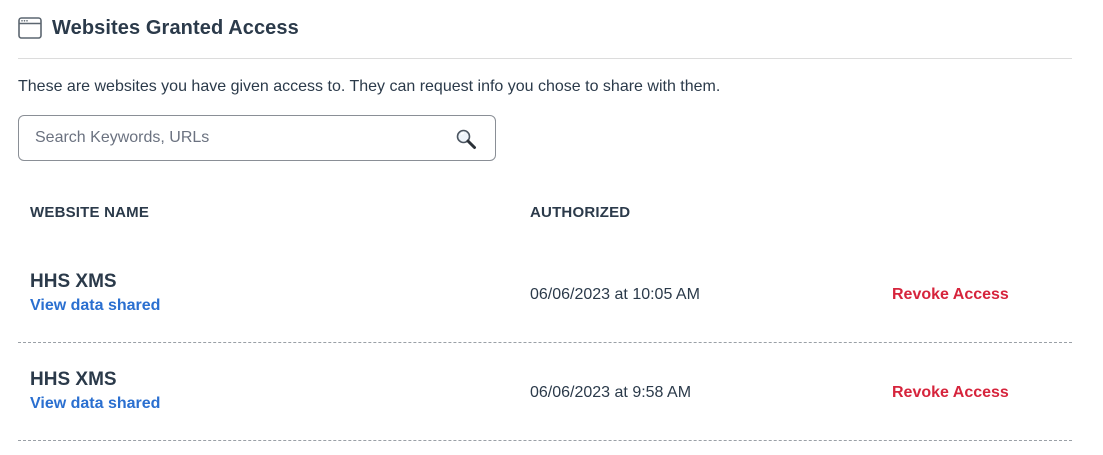  Describe the element at coordinates (237, 138) in the screenshot. I see `search-input` at that location.